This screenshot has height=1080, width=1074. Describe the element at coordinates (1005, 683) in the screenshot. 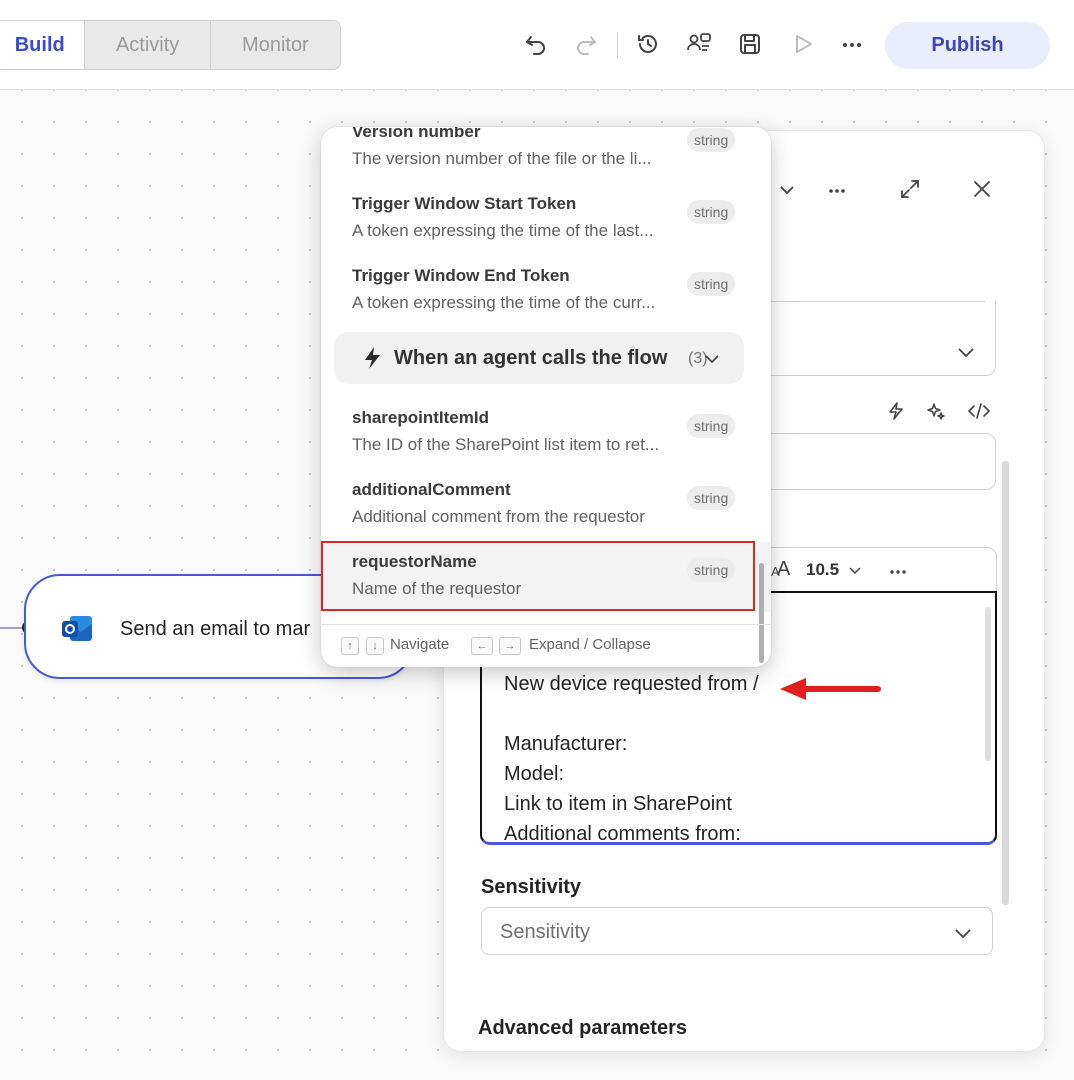

I see `panel-scrollbar` at that location.